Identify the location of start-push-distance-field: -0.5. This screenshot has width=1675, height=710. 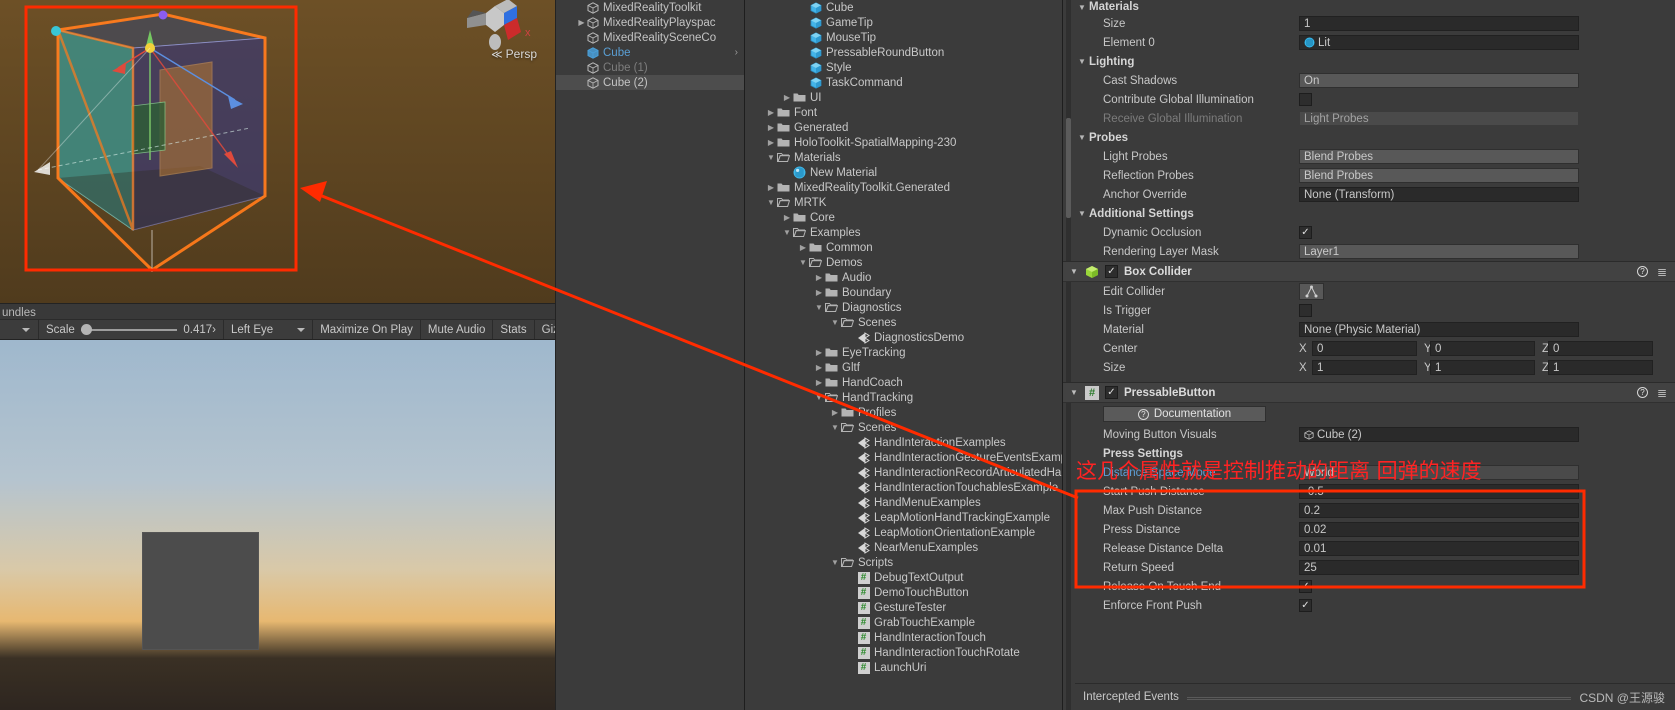
(1439, 491).